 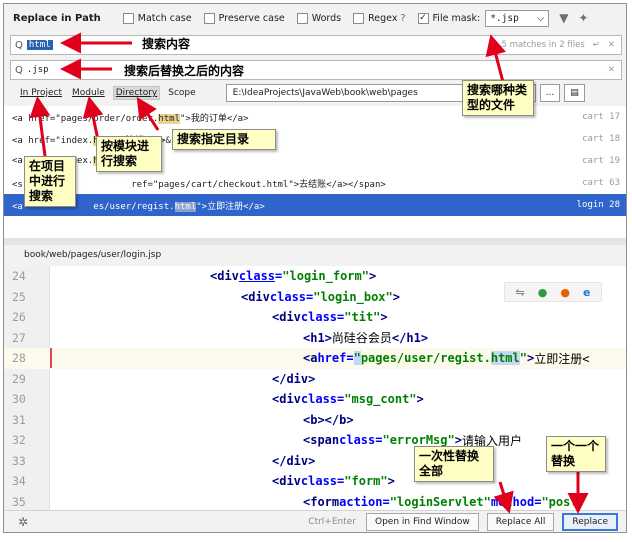 What do you see at coordinates (183, 419) in the screenshot?
I see `code-line: 31 <b></b>` at bounding box center [183, 419].